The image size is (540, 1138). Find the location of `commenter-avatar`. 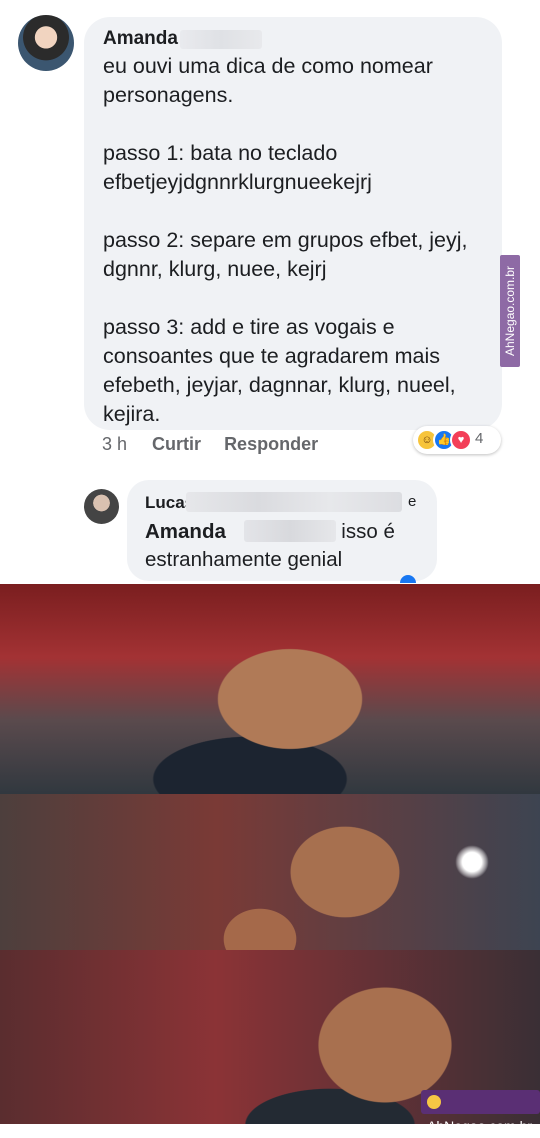

commenter-avatar is located at coordinates (46, 43).